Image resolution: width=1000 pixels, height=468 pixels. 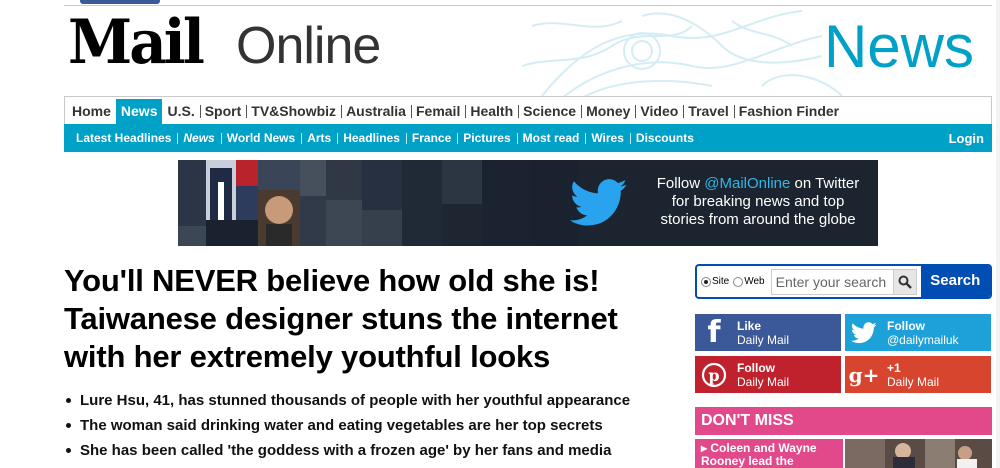 What do you see at coordinates (607, 138) in the screenshot?
I see `subnav-item-wires: Wires` at bounding box center [607, 138].